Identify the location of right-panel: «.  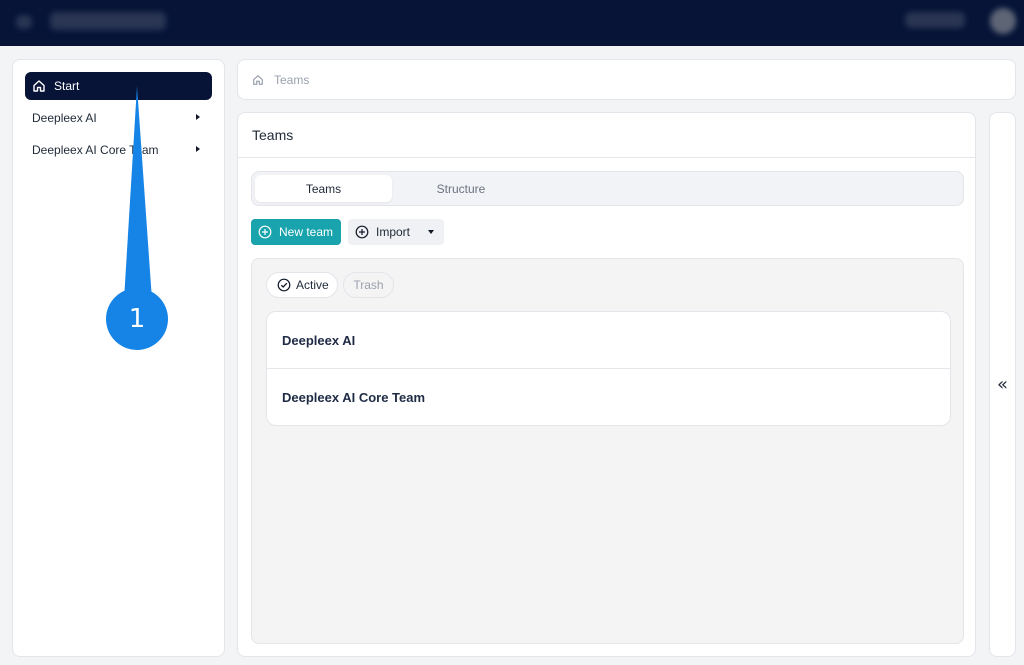
(1002, 384).